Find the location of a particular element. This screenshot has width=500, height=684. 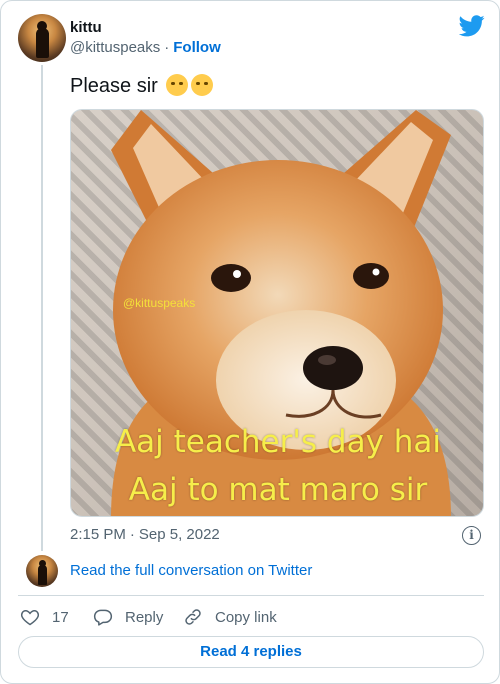

info-icon: i is located at coordinates (471, 535).